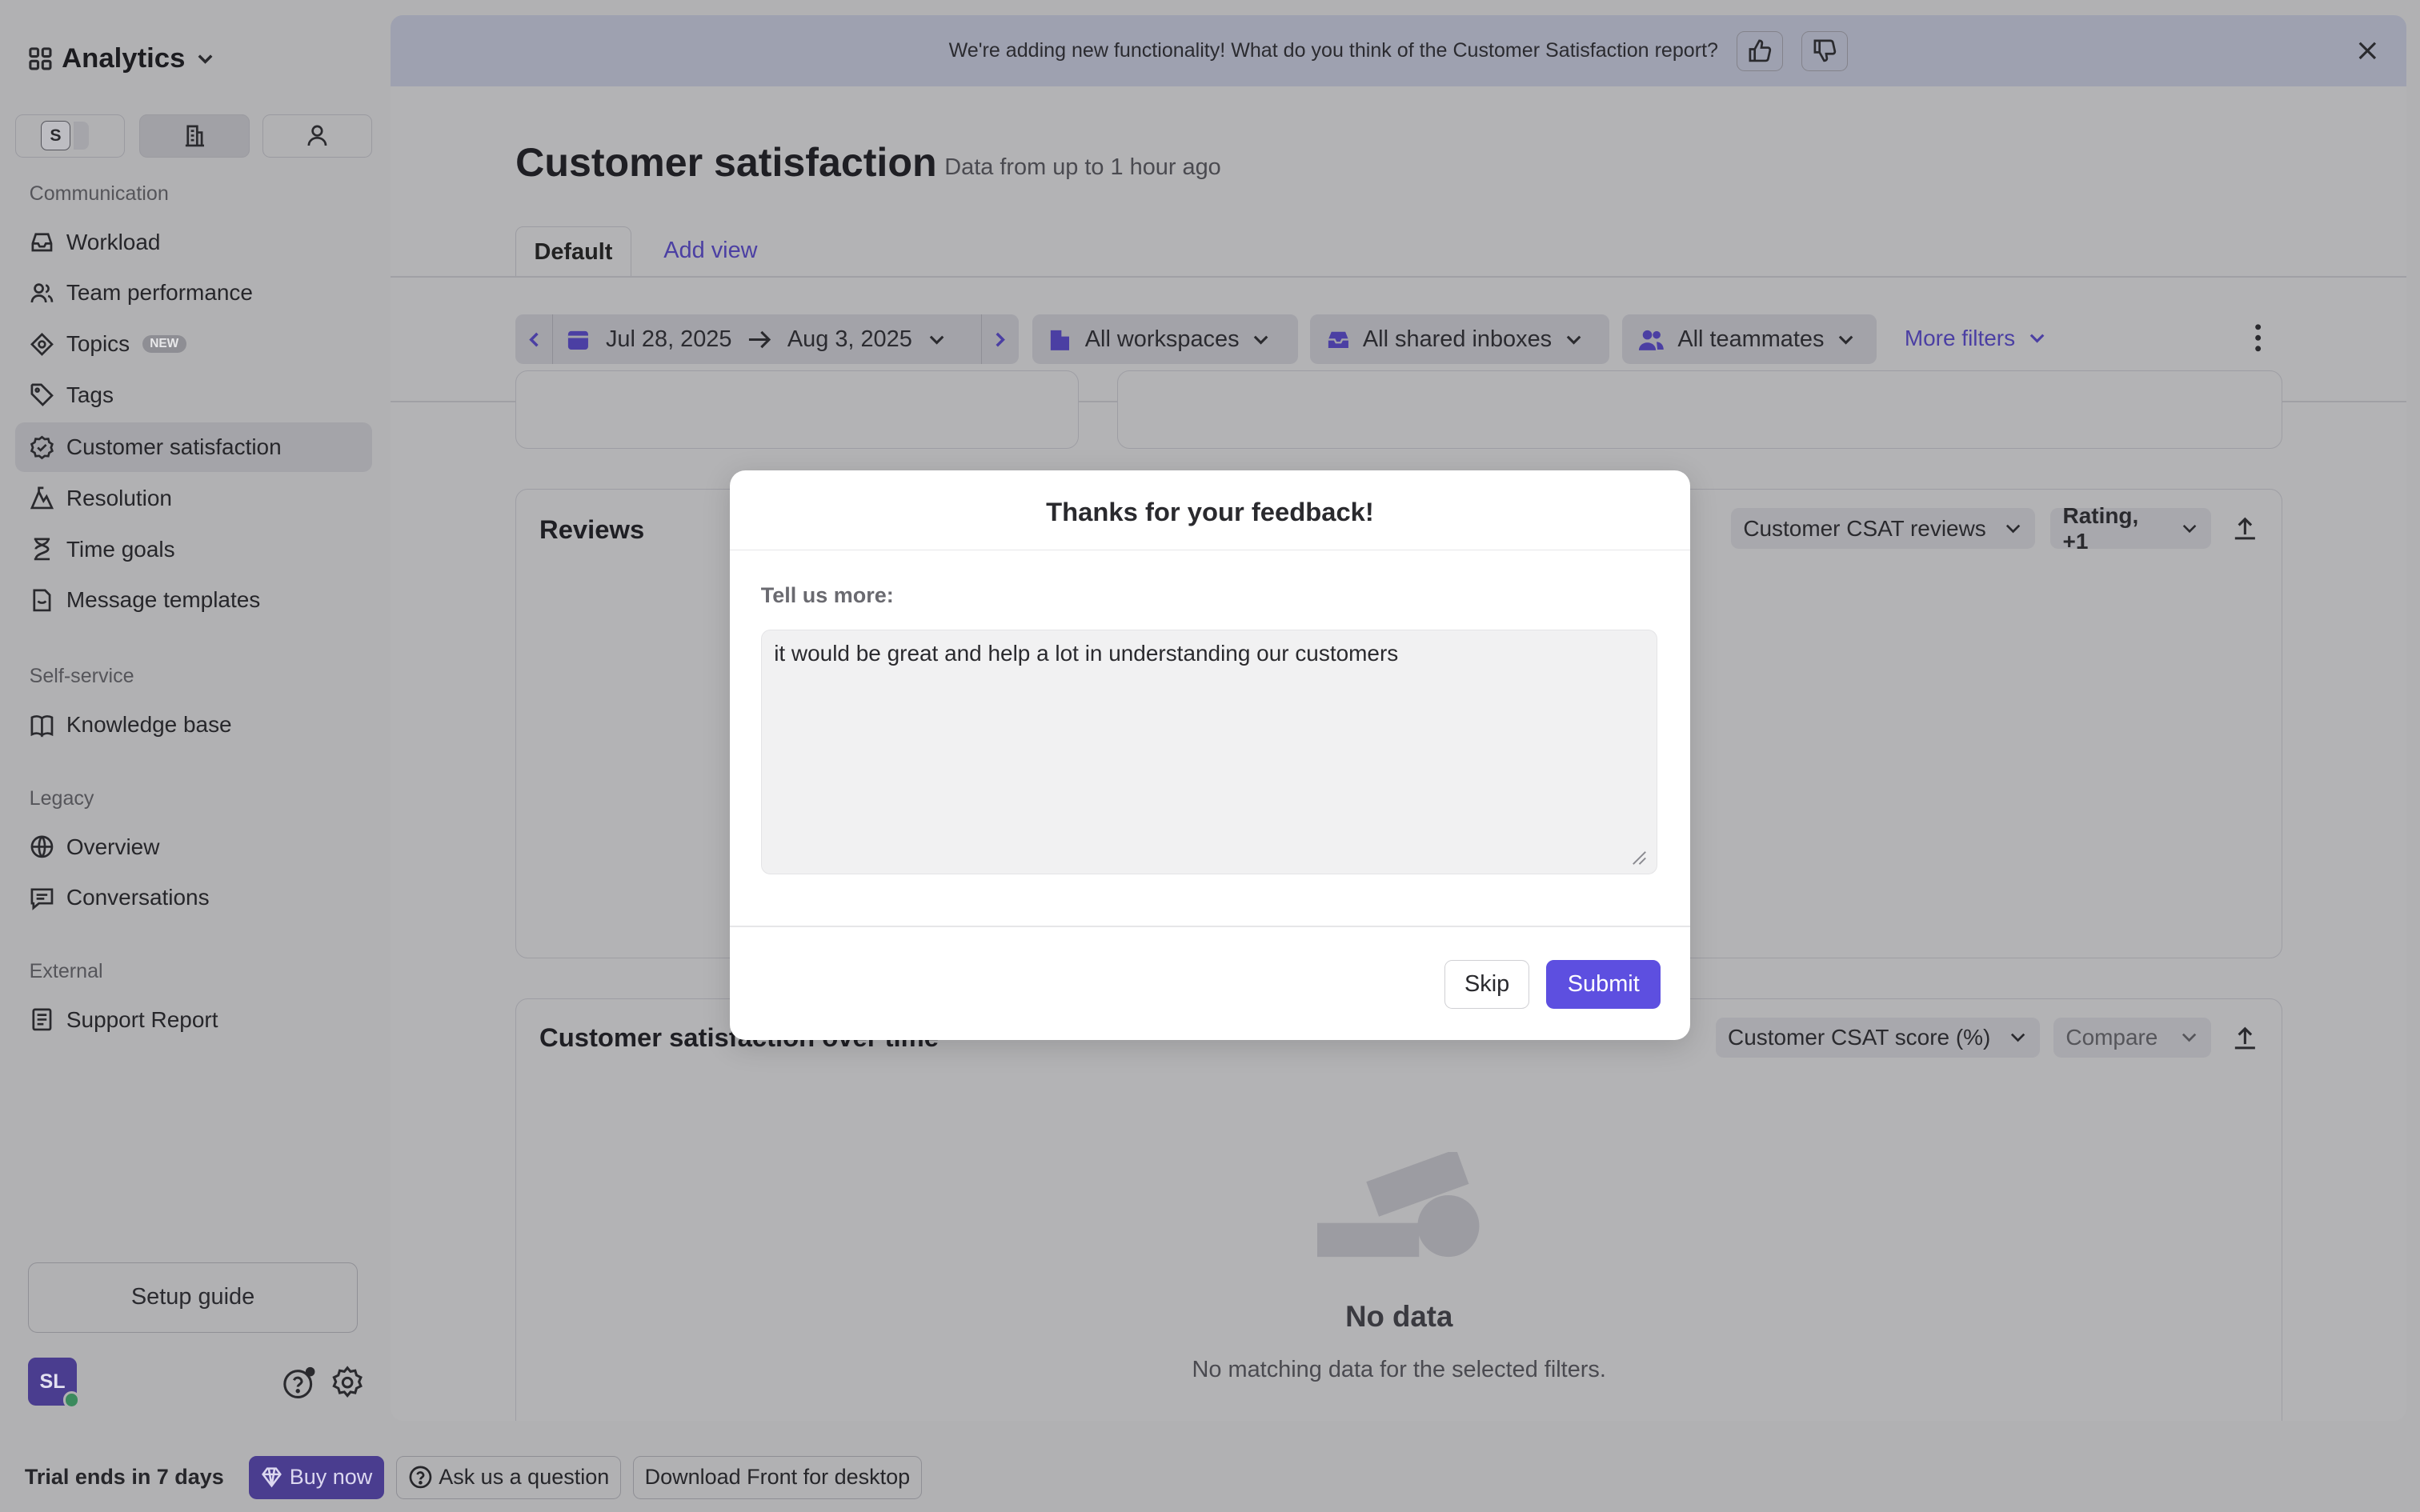  What do you see at coordinates (272, 1477) in the screenshot?
I see `diamond-icon` at bounding box center [272, 1477].